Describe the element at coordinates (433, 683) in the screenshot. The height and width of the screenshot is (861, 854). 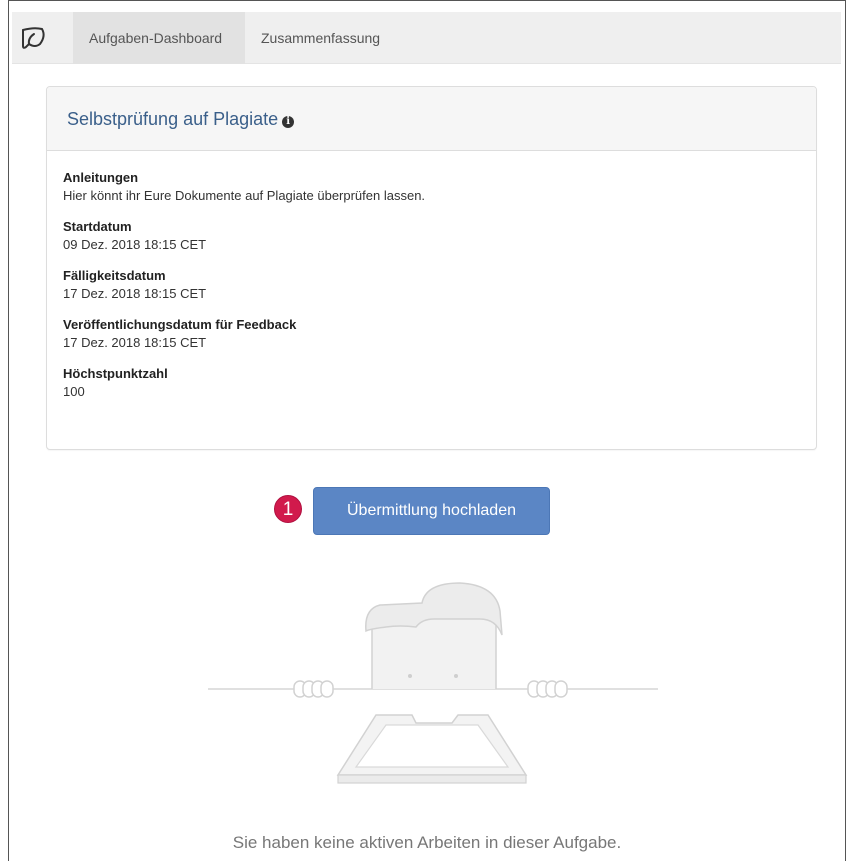
I see `empty-state-illustration` at that location.